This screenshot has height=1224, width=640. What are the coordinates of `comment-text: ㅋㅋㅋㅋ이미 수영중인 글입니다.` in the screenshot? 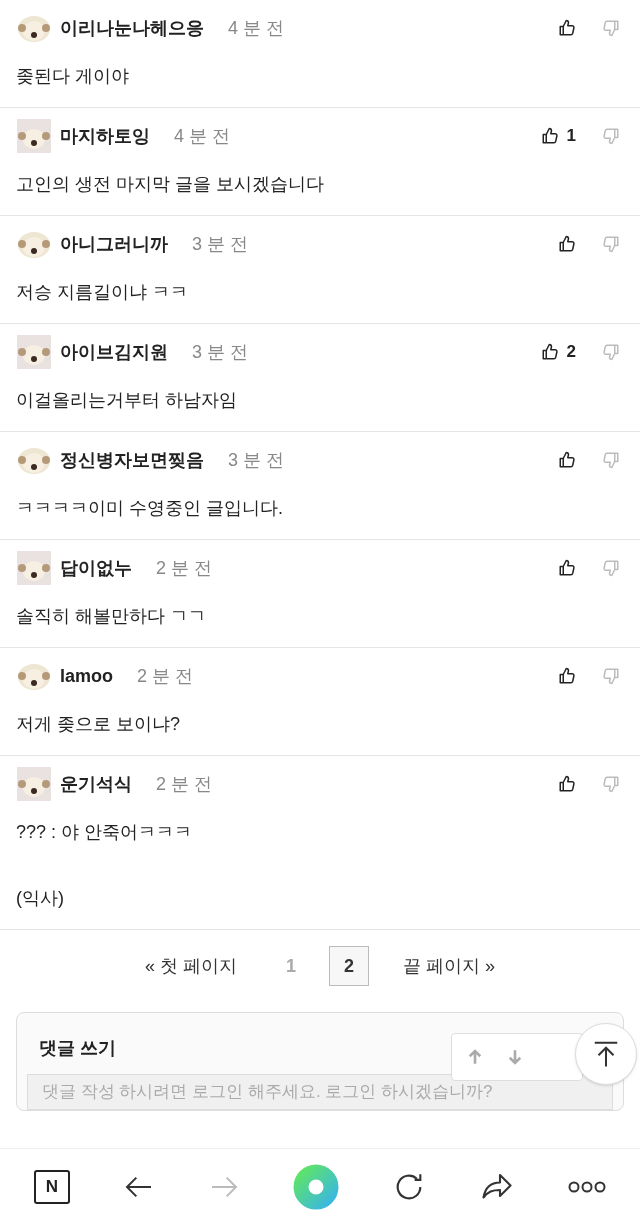 It's located at (150, 508).